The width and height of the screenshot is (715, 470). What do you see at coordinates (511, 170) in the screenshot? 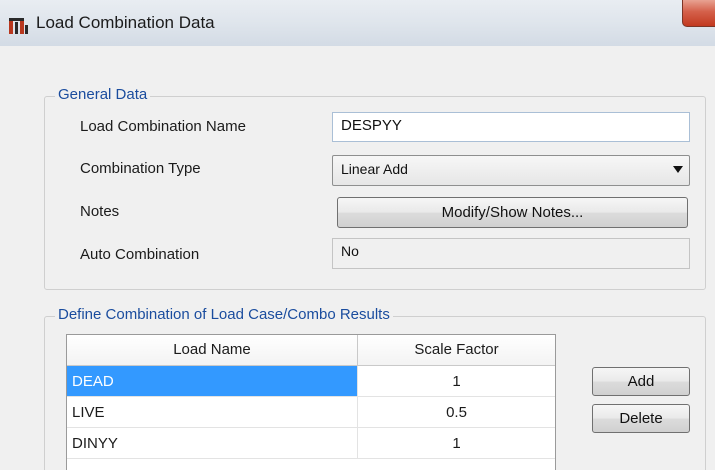
I see `combo-type-select: Linear Add` at bounding box center [511, 170].